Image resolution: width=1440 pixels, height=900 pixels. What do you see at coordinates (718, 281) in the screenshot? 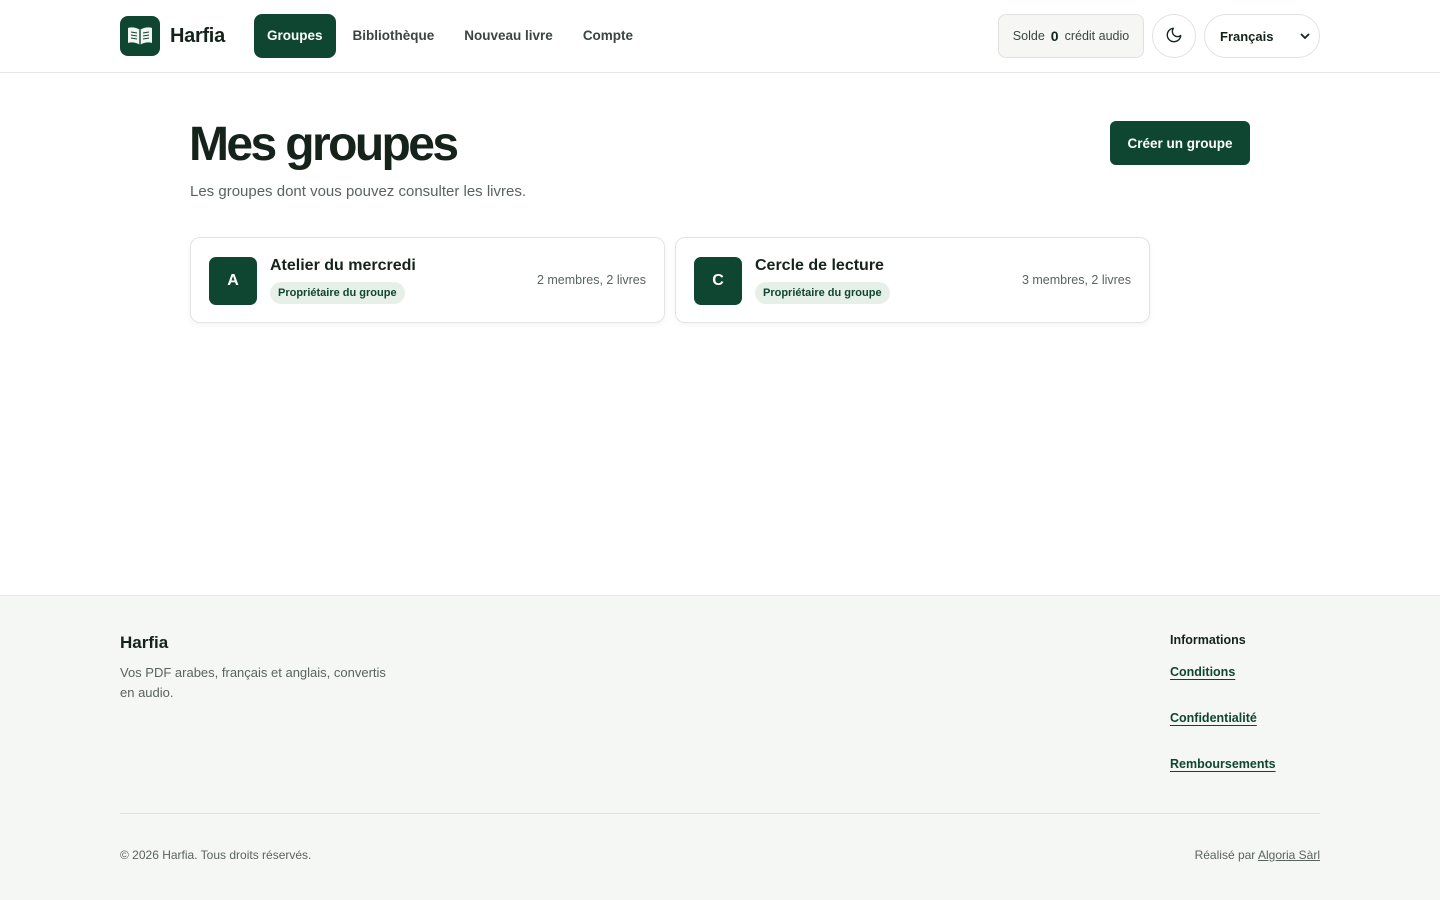
I see `group-avatar: C` at bounding box center [718, 281].